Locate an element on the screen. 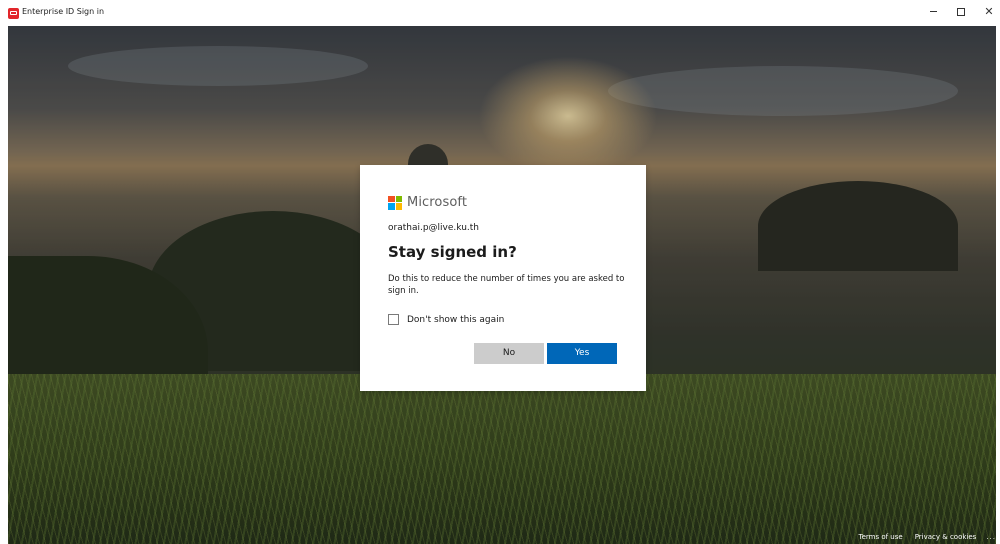 The image size is (1000, 544). maximize-button is located at coordinates (961, 12).